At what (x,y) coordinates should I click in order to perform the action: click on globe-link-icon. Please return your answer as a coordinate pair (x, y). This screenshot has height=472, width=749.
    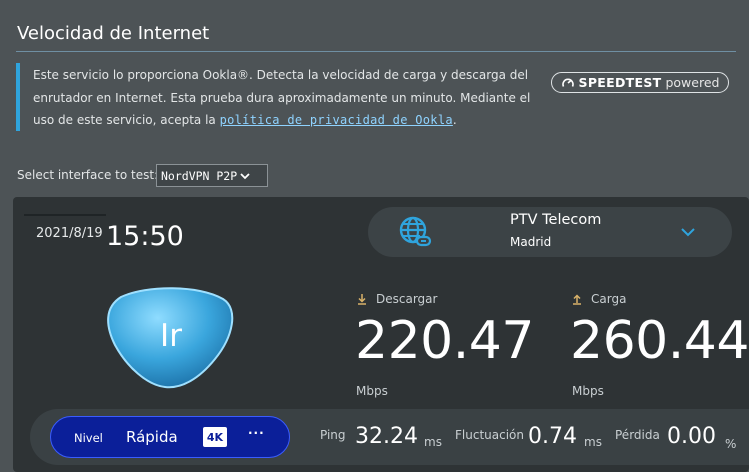
    Looking at the image, I should click on (415, 231).